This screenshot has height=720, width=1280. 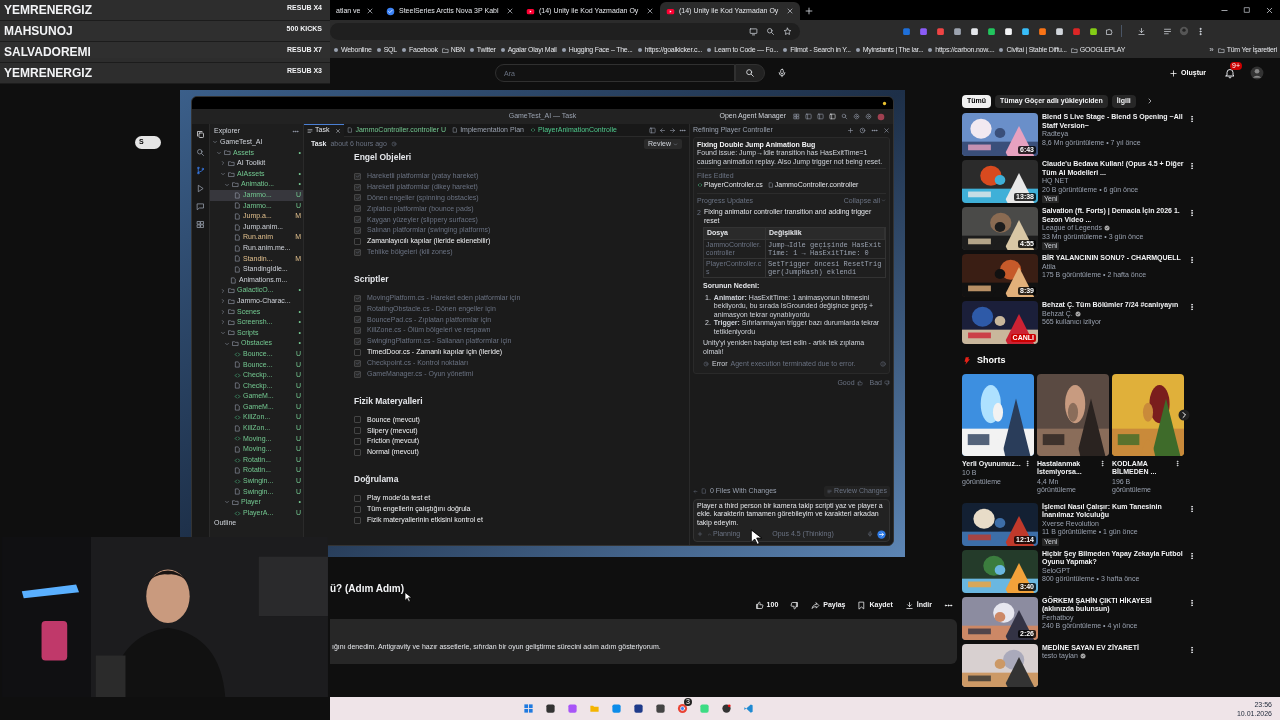 What do you see at coordinates (200, 170) in the screenshot?
I see `source-control-icon` at bounding box center [200, 170].